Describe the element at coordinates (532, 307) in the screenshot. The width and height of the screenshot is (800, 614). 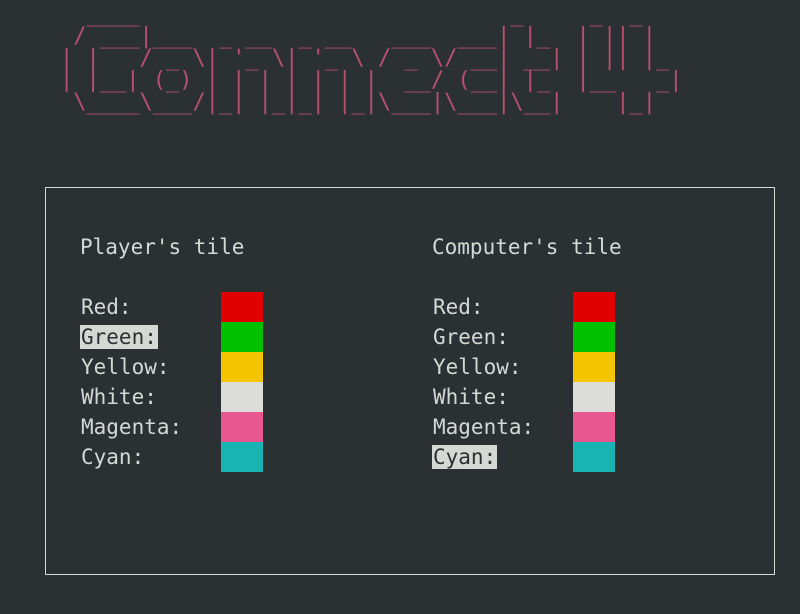
I see `computer-tile-option-red: Red:` at that location.